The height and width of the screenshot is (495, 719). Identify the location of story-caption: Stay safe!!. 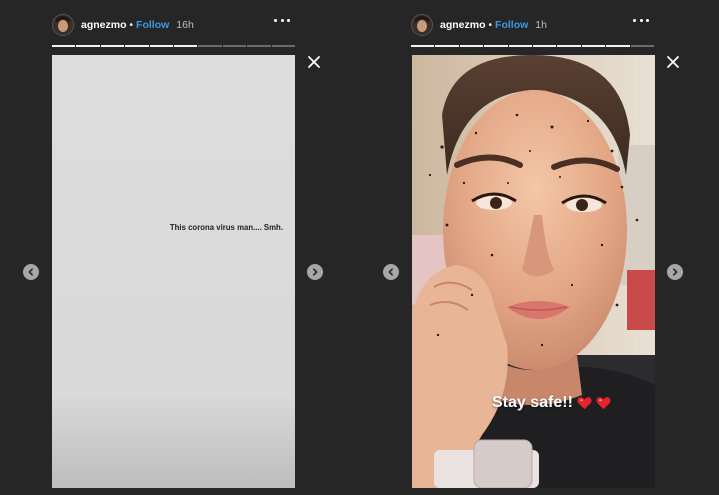
(551, 403).